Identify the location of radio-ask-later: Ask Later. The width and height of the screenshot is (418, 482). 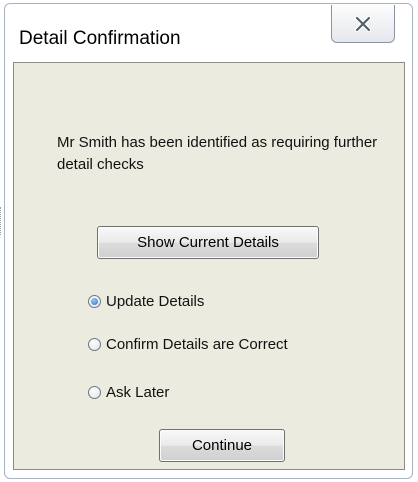
(128, 392).